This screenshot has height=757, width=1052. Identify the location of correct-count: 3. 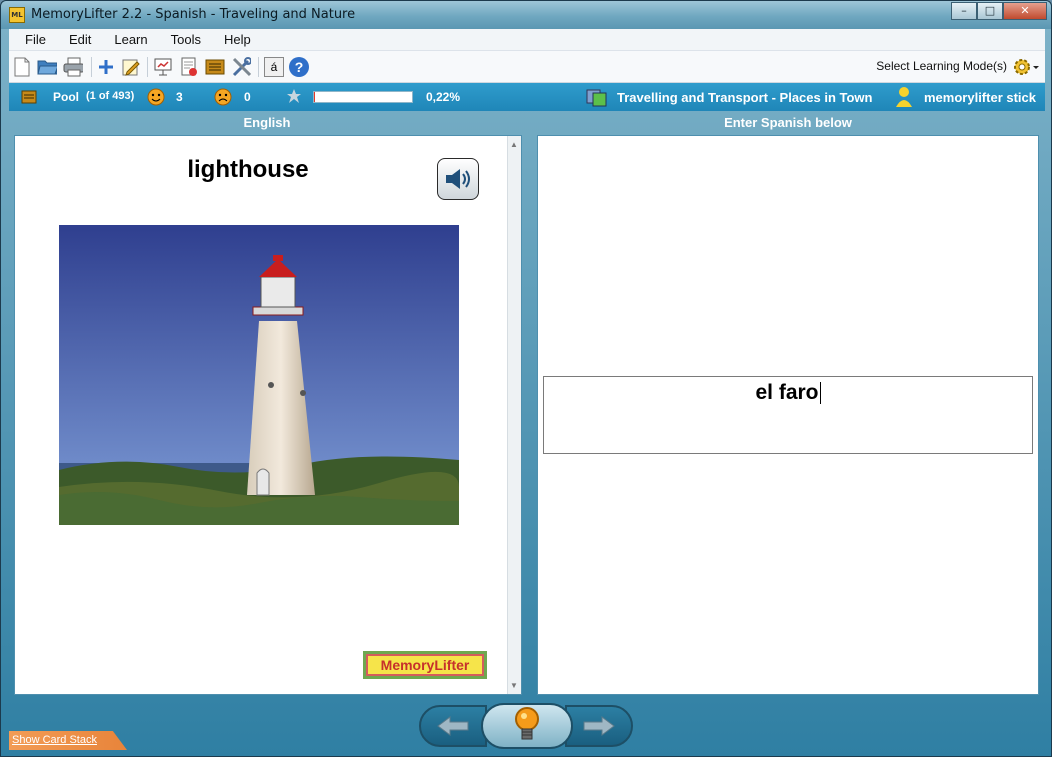
(179, 97).